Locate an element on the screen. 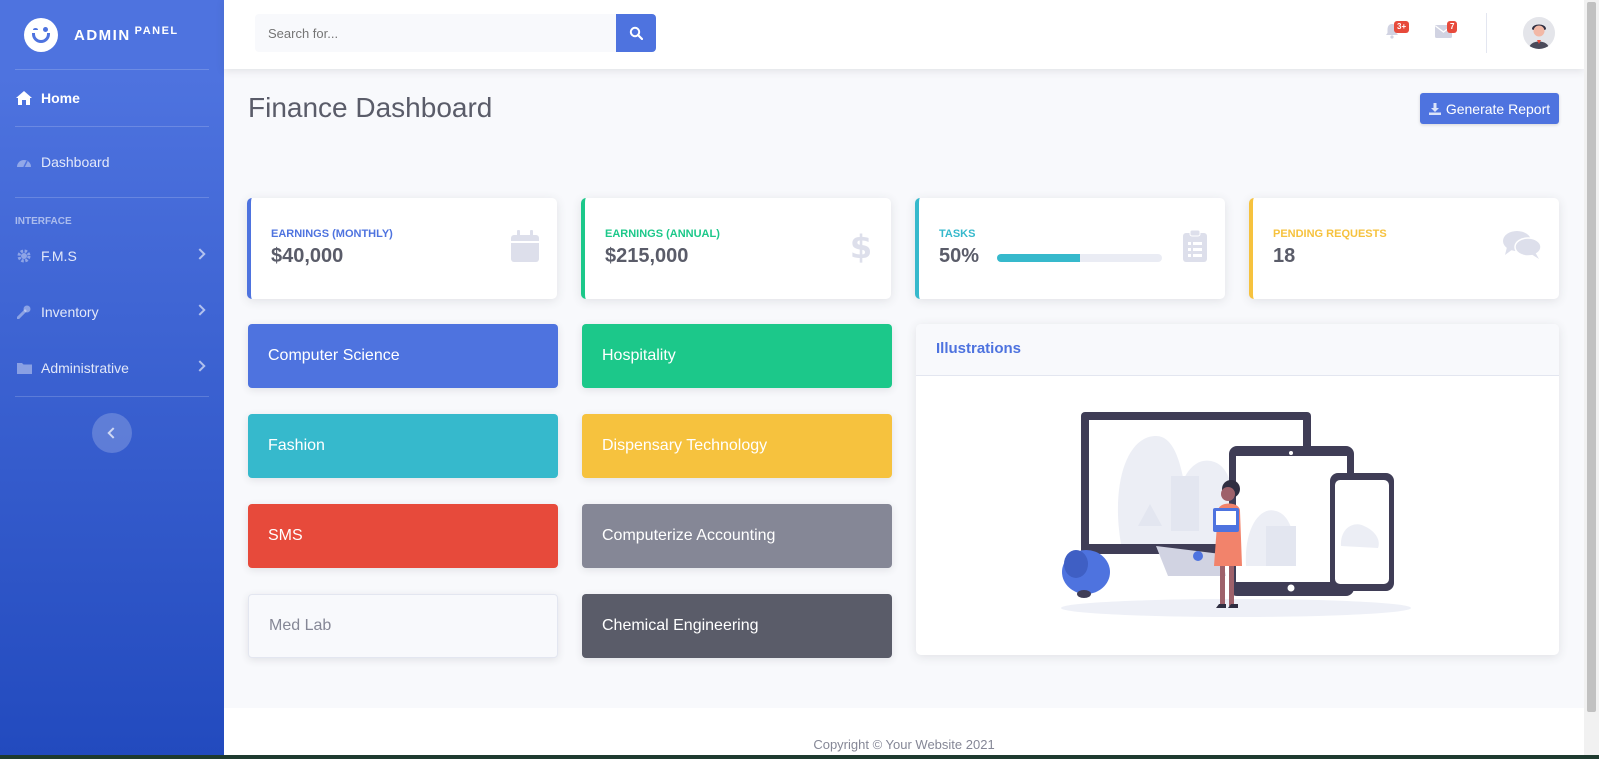  stat-card-earnings-monthly: Earnings (Monthly) $40,000 is located at coordinates (402, 248).